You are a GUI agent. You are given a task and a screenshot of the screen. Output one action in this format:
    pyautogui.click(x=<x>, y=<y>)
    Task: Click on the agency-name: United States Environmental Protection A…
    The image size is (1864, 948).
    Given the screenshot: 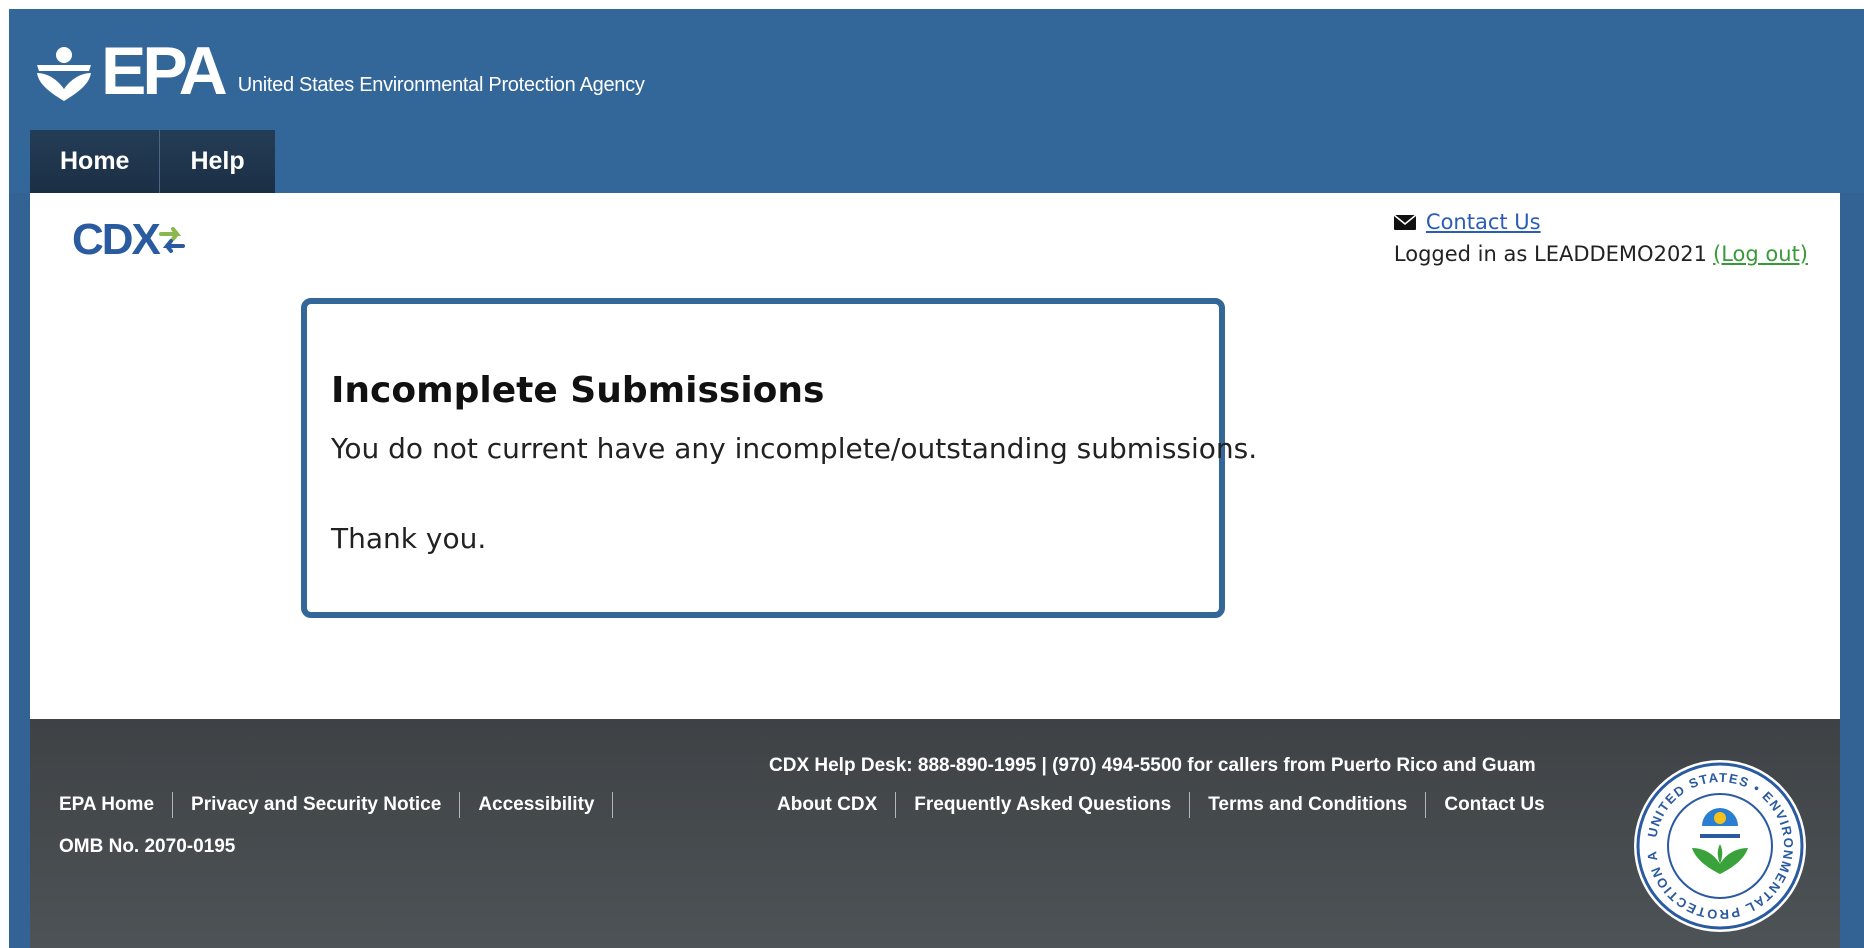 What is the action you would take?
    pyautogui.click(x=441, y=85)
    